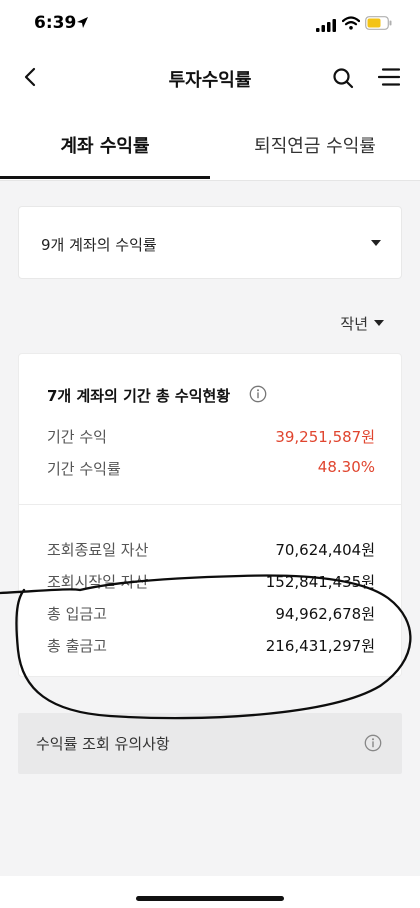  Describe the element at coordinates (325, 550) in the screenshot. I see `end-date-asset-value: 70,624,404원` at that location.